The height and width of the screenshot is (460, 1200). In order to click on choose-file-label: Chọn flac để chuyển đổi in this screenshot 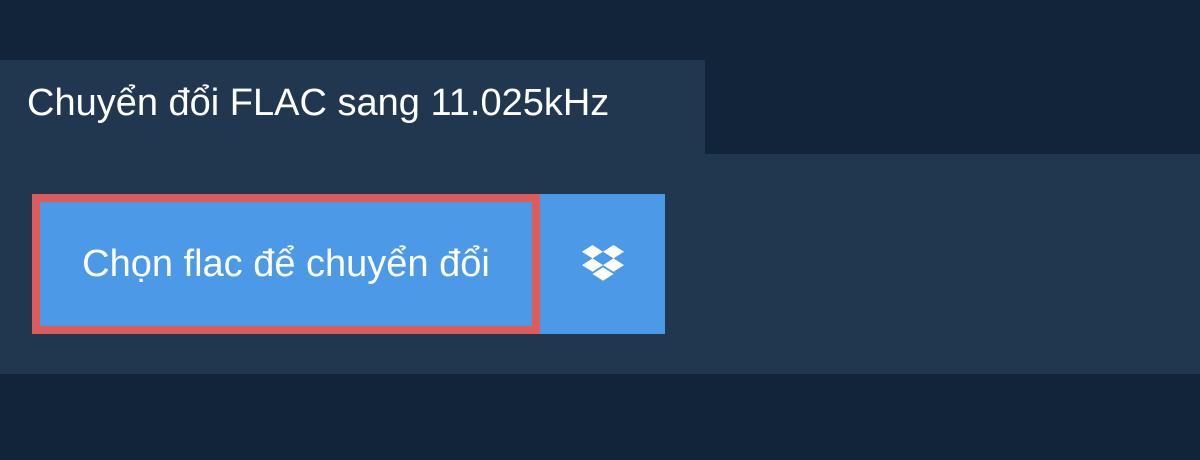, I will do `click(286, 263)`.